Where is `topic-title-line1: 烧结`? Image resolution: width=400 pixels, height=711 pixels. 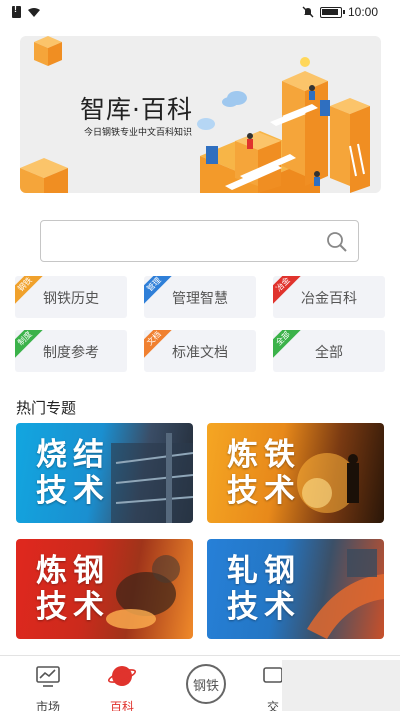 topic-title-line1: 烧结 is located at coordinates (73, 455).